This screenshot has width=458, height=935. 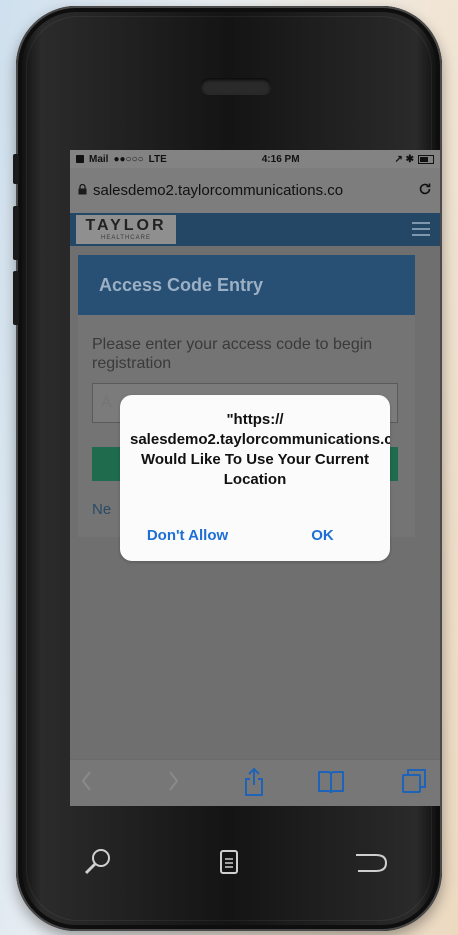 I want to click on back-arrow-icon, so click(x=371, y=865).